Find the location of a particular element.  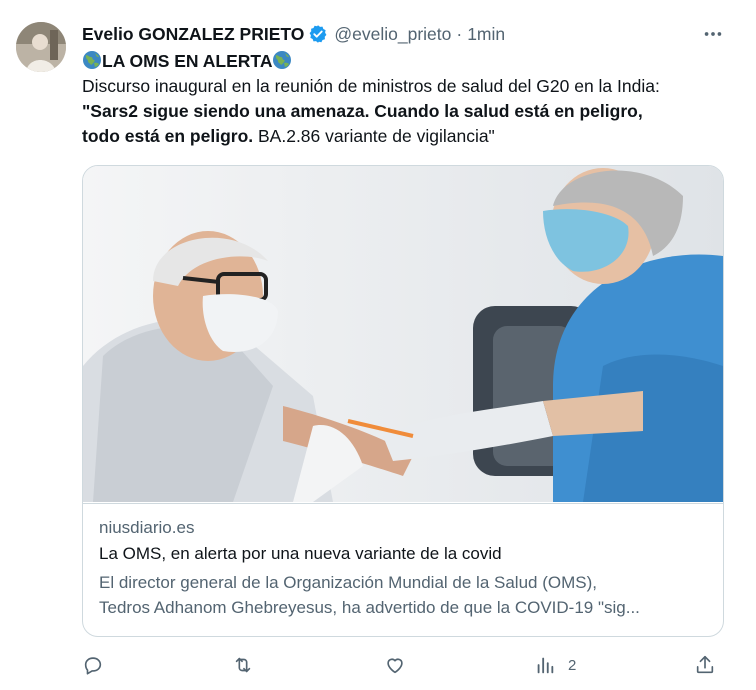

author-name: Evelio GONZALEZ PRIETO is located at coordinates (193, 34).